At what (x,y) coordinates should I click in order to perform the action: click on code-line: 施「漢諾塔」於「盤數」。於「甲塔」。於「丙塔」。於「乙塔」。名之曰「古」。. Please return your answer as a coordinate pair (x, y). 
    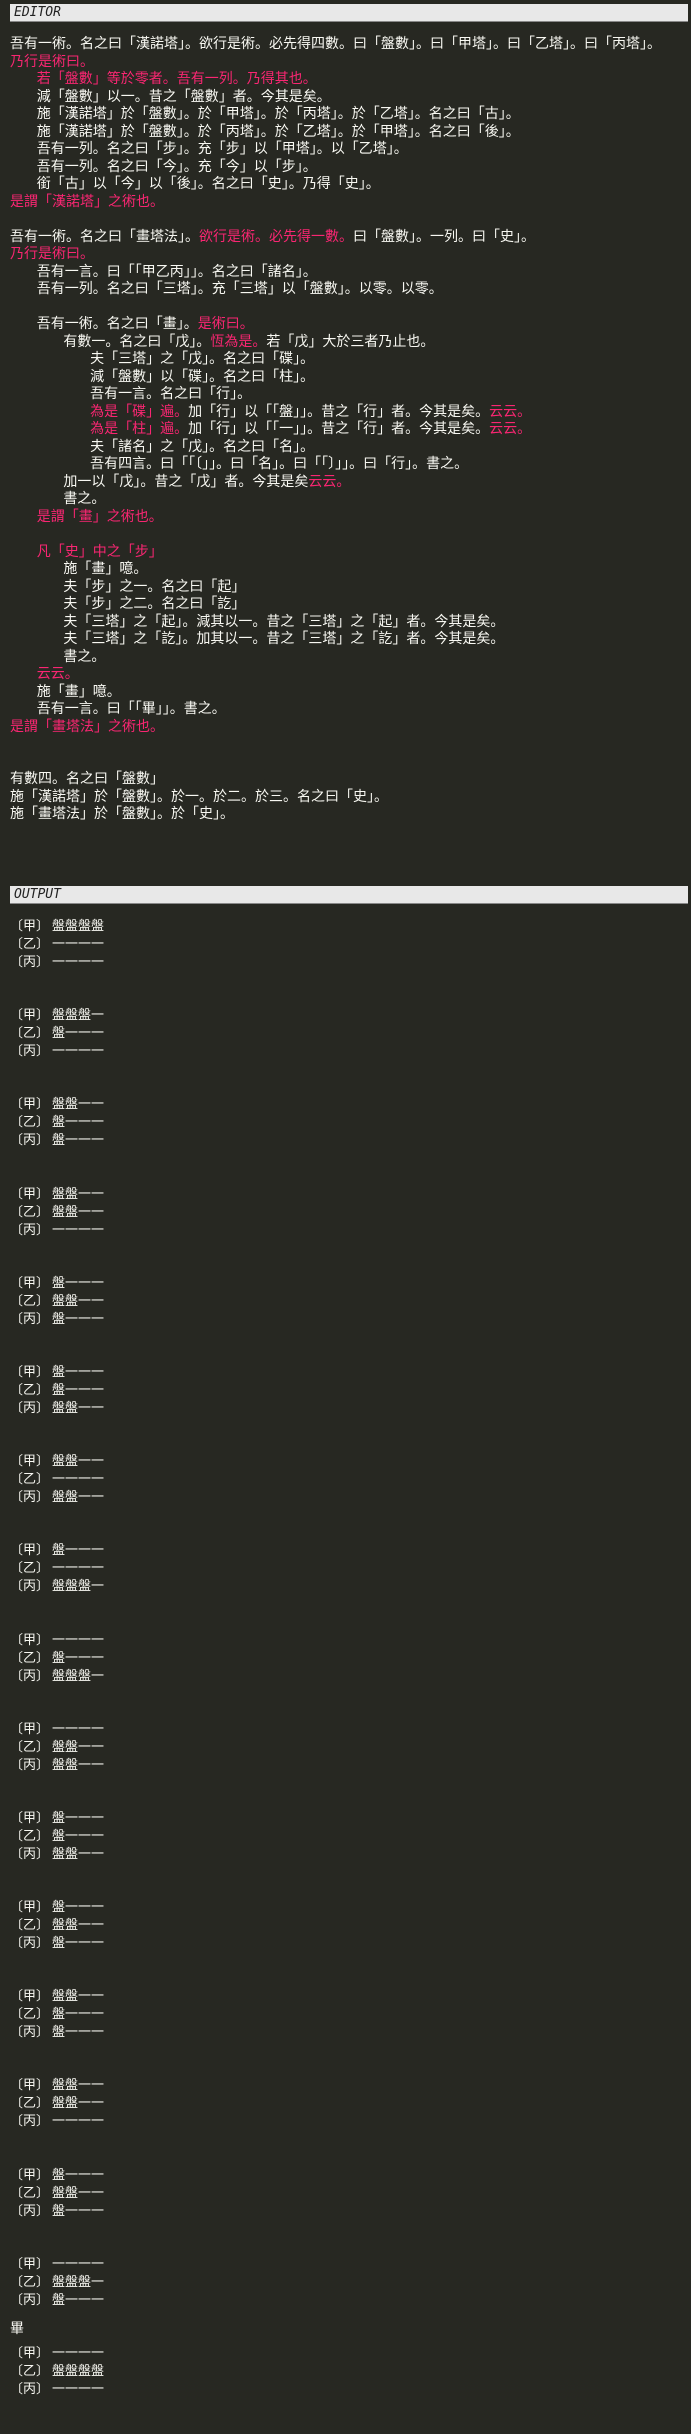
    Looking at the image, I should click on (345, 115).